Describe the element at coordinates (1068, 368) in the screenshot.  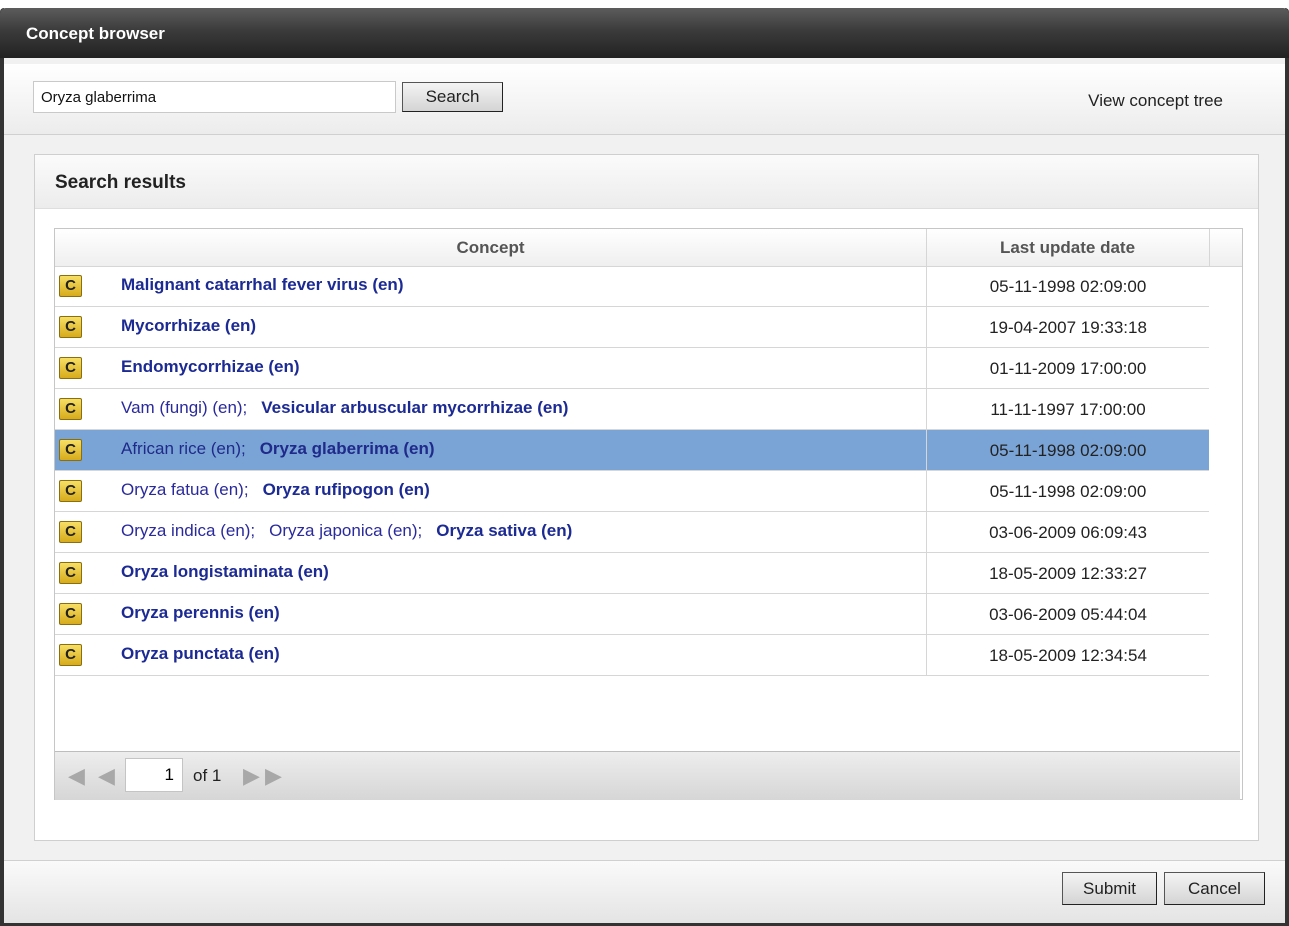
I see `last-update-date-cell: 01-11-2009 17:00:00` at that location.